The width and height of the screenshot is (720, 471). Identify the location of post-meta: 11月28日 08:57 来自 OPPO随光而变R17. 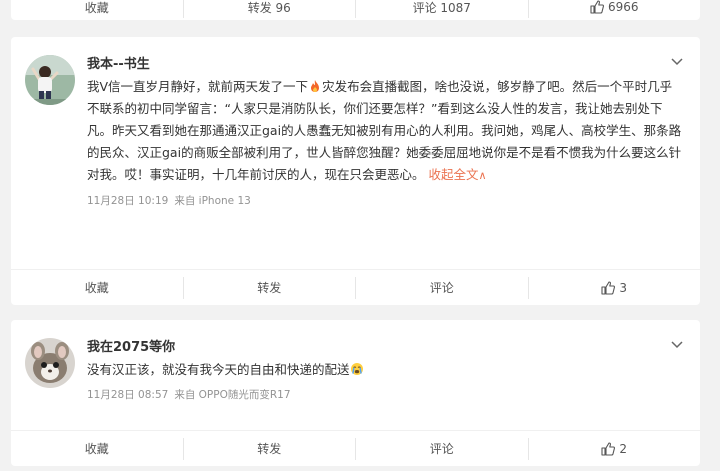
(384, 395).